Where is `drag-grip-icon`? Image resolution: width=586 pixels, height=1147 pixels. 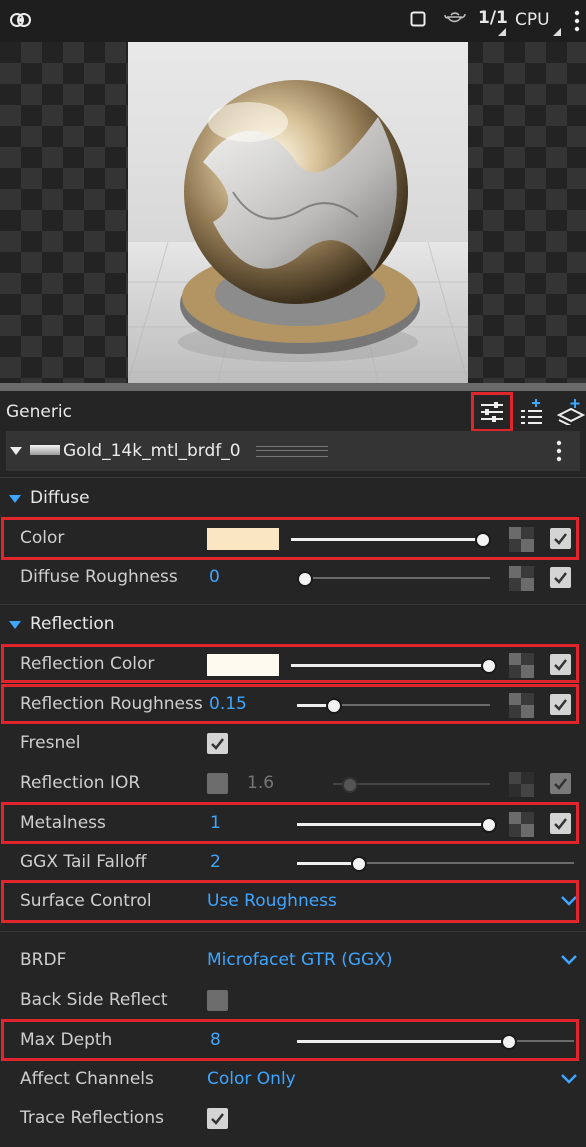
drag-grip-icon is located at coordinates (292, 451).